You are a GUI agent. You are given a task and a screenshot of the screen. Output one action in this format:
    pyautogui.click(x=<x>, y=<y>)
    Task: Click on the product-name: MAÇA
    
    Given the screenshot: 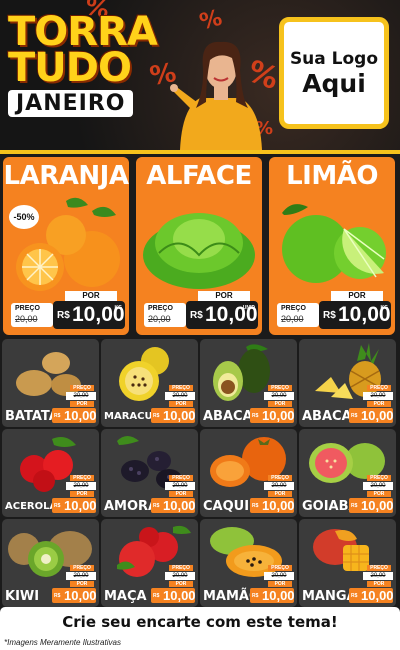 What is the action you would take?
    pyautogui.click(x=125, y=596)
    